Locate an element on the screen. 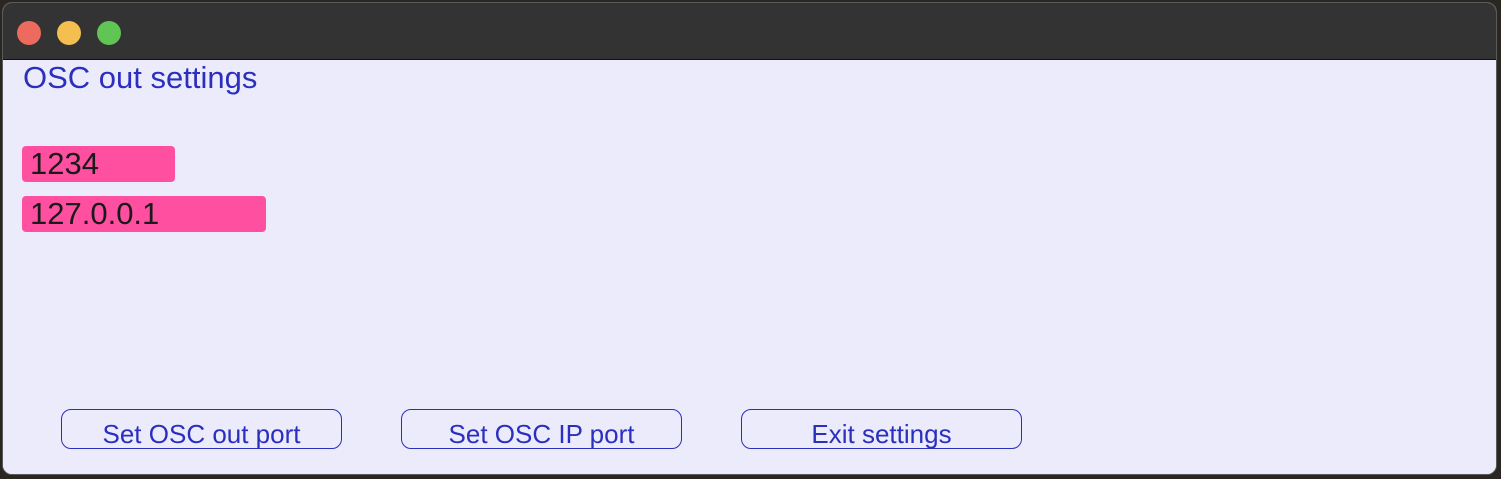 The width and height of the screenshot is (1501, 479). zoom-window-icon is located at coordinates (109, 33).